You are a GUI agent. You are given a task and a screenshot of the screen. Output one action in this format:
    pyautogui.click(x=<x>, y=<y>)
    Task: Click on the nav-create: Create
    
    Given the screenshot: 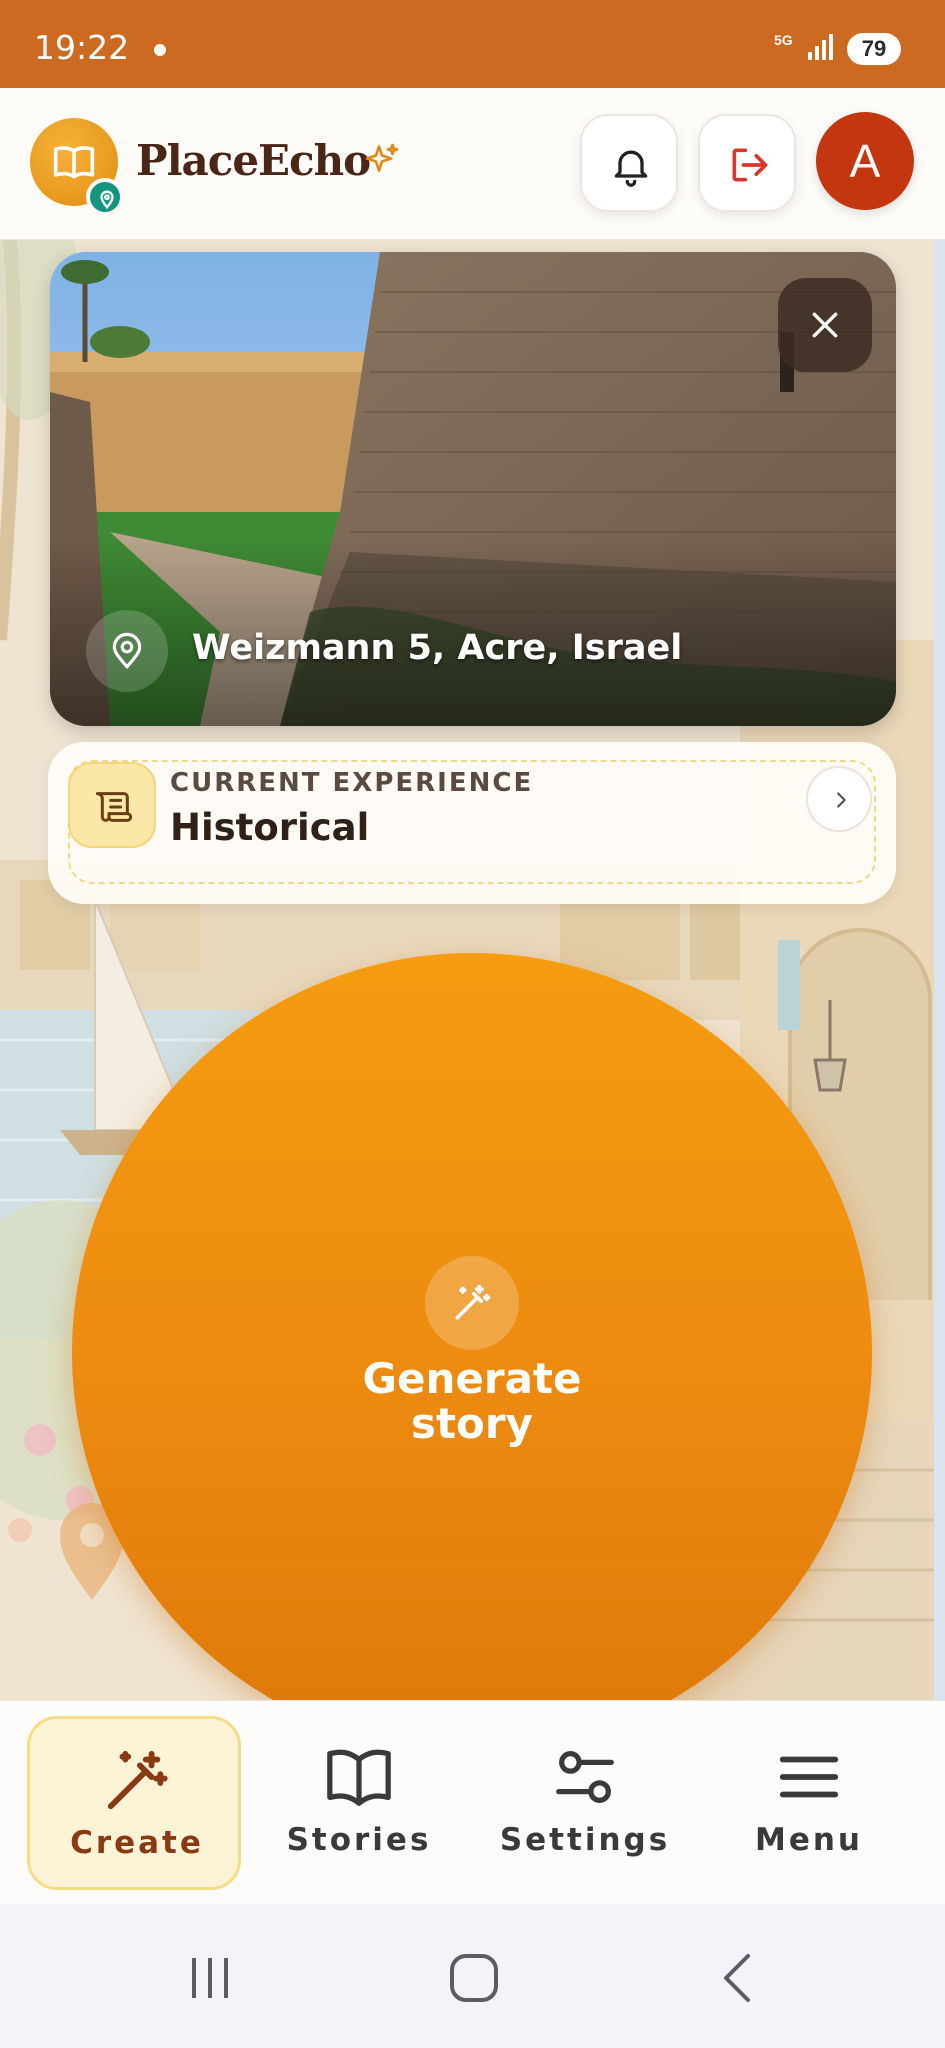 What is the action you would take?
    pyautogui.click(x=134, y=1803)
    